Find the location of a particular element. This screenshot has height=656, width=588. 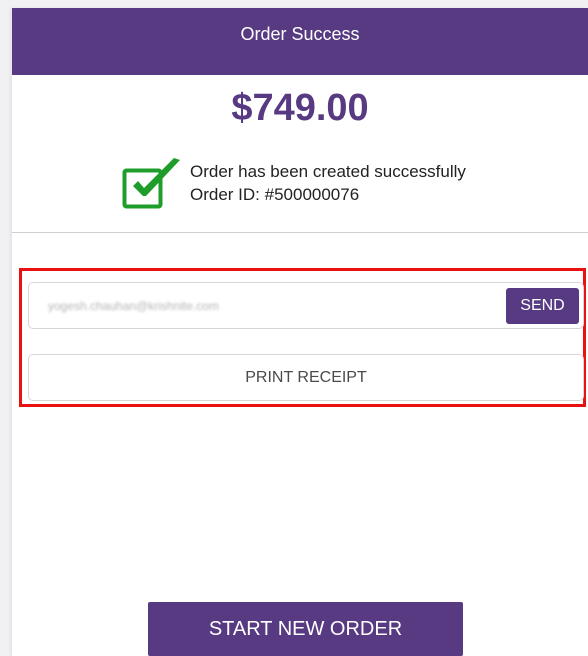

print-receipt-button: PRINT RECEIPT is located at coordinates (306, 377).